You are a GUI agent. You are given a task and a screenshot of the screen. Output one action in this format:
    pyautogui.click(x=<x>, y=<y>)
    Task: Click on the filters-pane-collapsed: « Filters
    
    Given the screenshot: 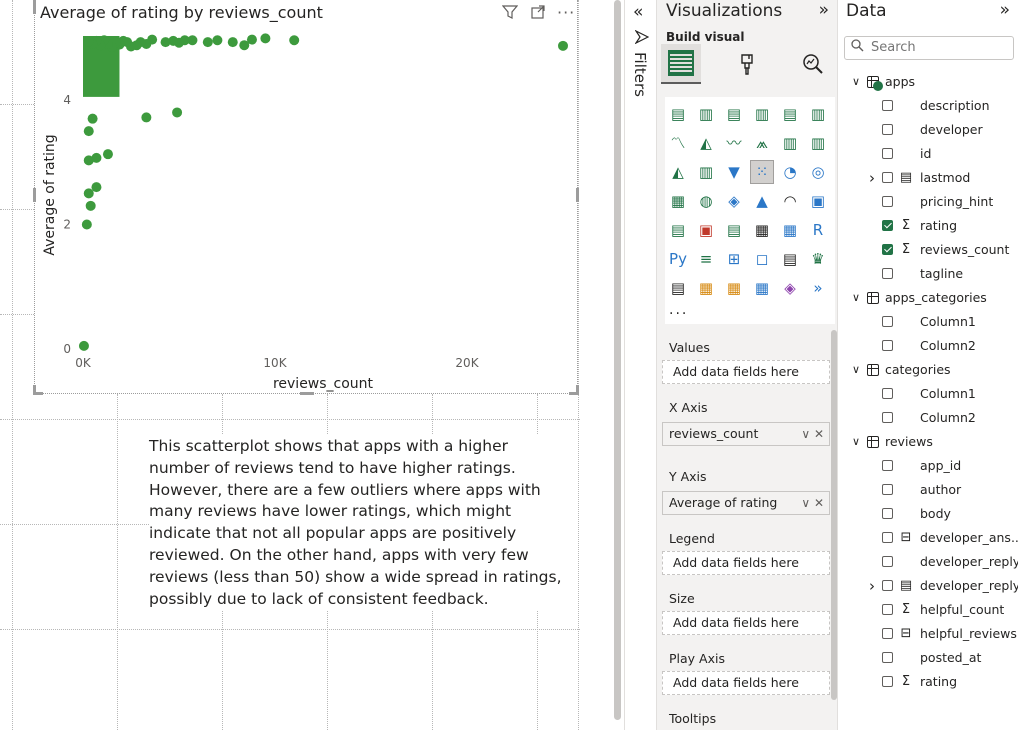 What is the action you would take?
    pyautogui.click(x=640, y=365)
    